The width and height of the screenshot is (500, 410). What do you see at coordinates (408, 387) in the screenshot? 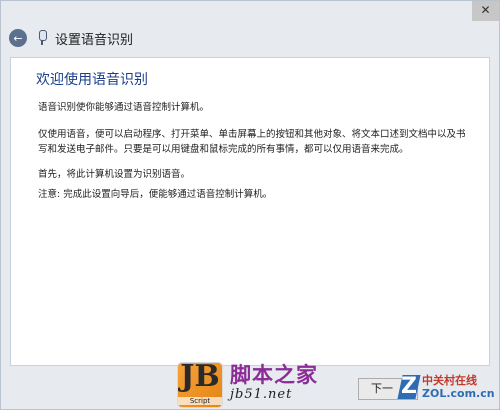
I see `zol-logo-icon: Z` at bounding box center [408, 387].